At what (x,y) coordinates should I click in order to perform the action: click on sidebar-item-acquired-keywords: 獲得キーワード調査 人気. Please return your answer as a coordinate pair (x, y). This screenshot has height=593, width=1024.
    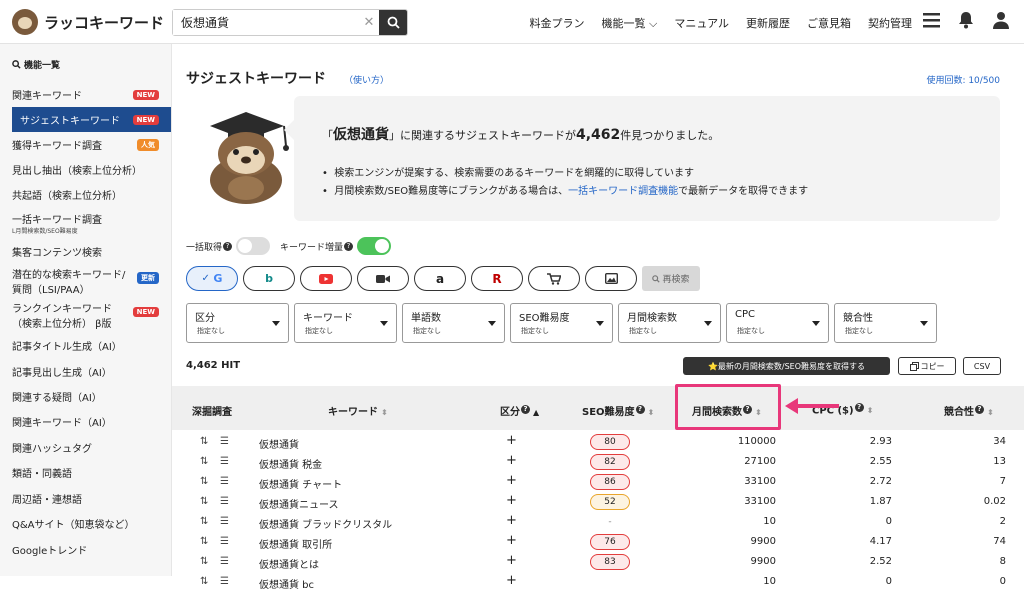
    Looking at the image, I should click on (85, 144).